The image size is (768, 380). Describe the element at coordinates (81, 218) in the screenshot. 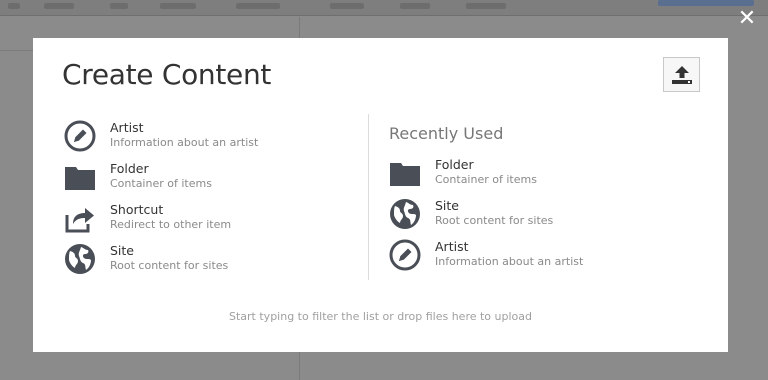

I see `share-icon` at that location.